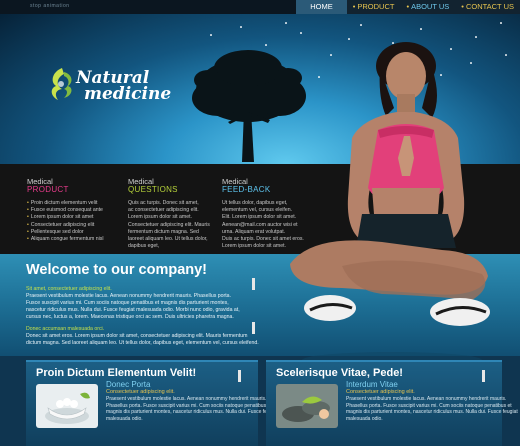  What do you see at coordinates (72, 217) in the screenshot?
I see `list-item: • Lorem ipsum dolor sit amet` at bounding box center [72, 217].